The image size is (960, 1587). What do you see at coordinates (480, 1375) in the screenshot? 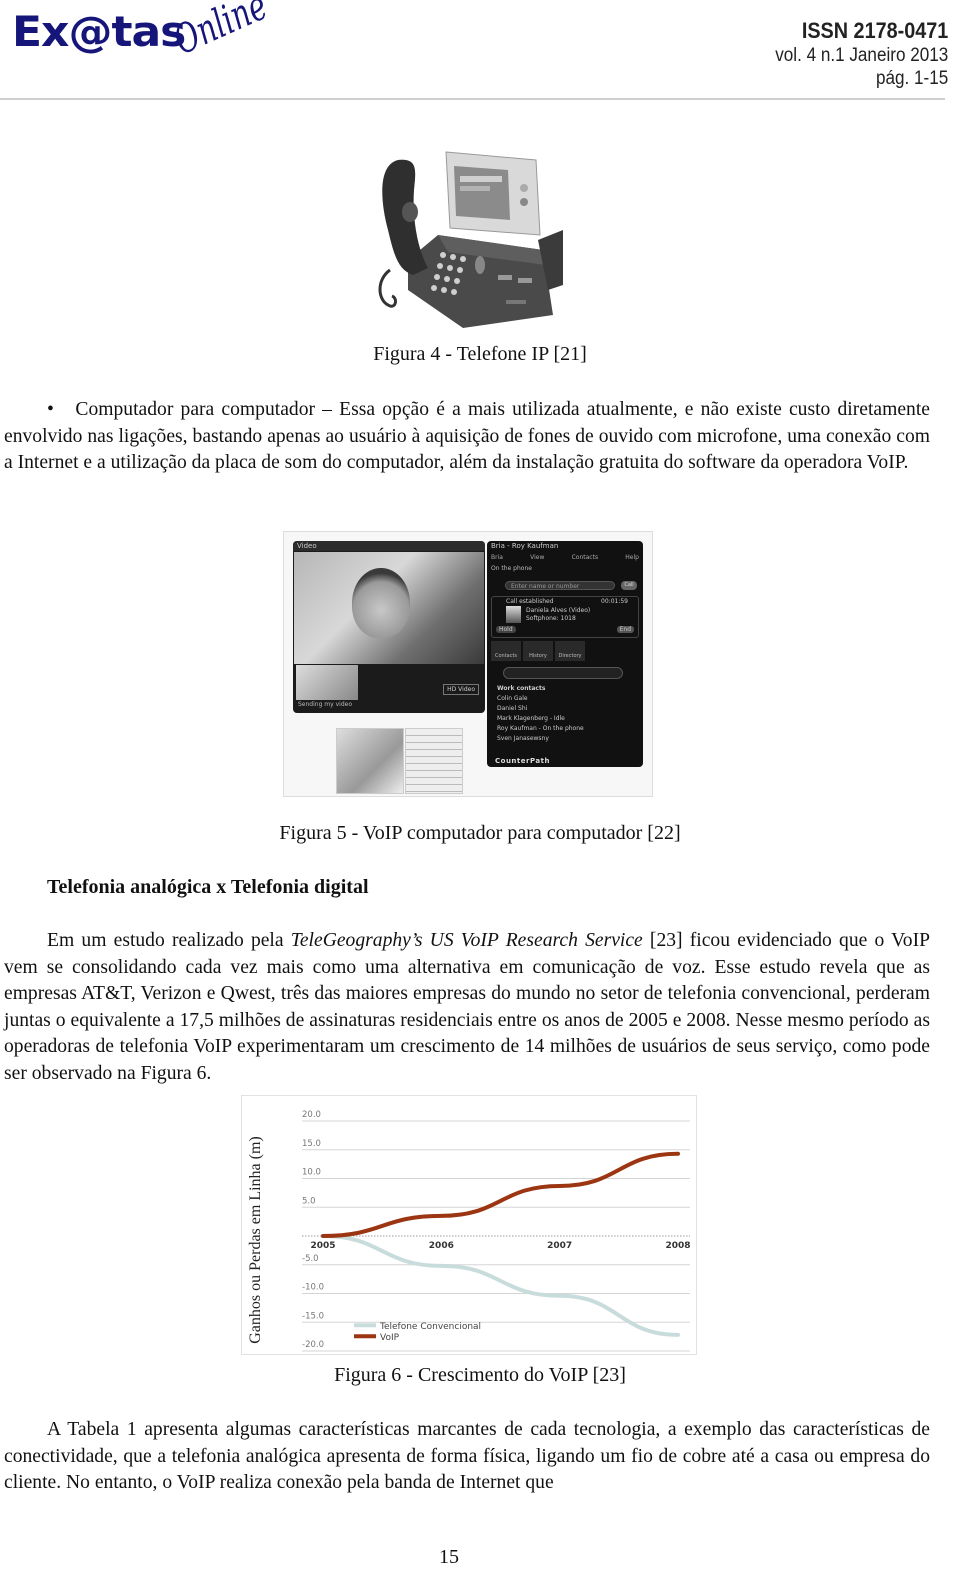
I see `figure-6-caption: Figura 6 - Crescimento do VoIP [23]` at bounding box center [480, 1375].